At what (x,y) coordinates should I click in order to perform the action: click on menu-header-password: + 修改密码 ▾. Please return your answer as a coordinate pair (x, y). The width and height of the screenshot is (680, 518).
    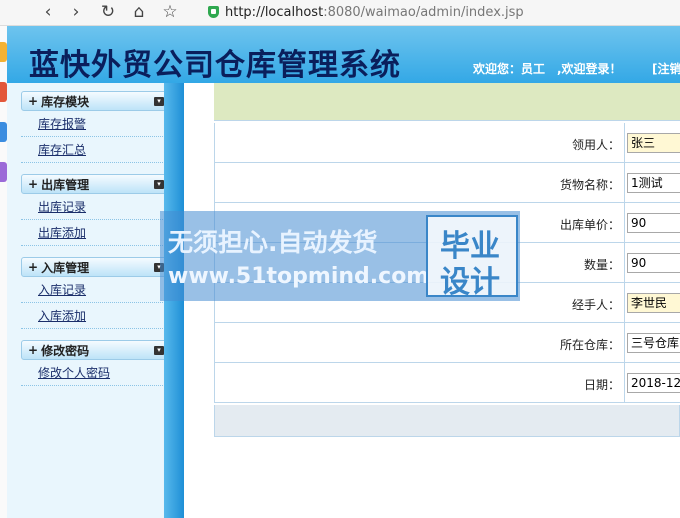
    Looking at the image, I should click on (96, 350).